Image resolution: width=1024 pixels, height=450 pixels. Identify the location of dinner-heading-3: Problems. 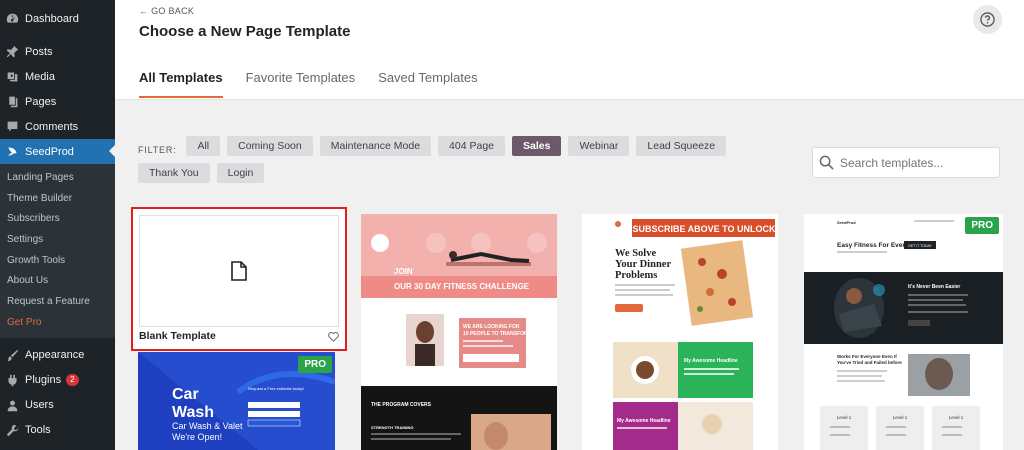
(636, 275).